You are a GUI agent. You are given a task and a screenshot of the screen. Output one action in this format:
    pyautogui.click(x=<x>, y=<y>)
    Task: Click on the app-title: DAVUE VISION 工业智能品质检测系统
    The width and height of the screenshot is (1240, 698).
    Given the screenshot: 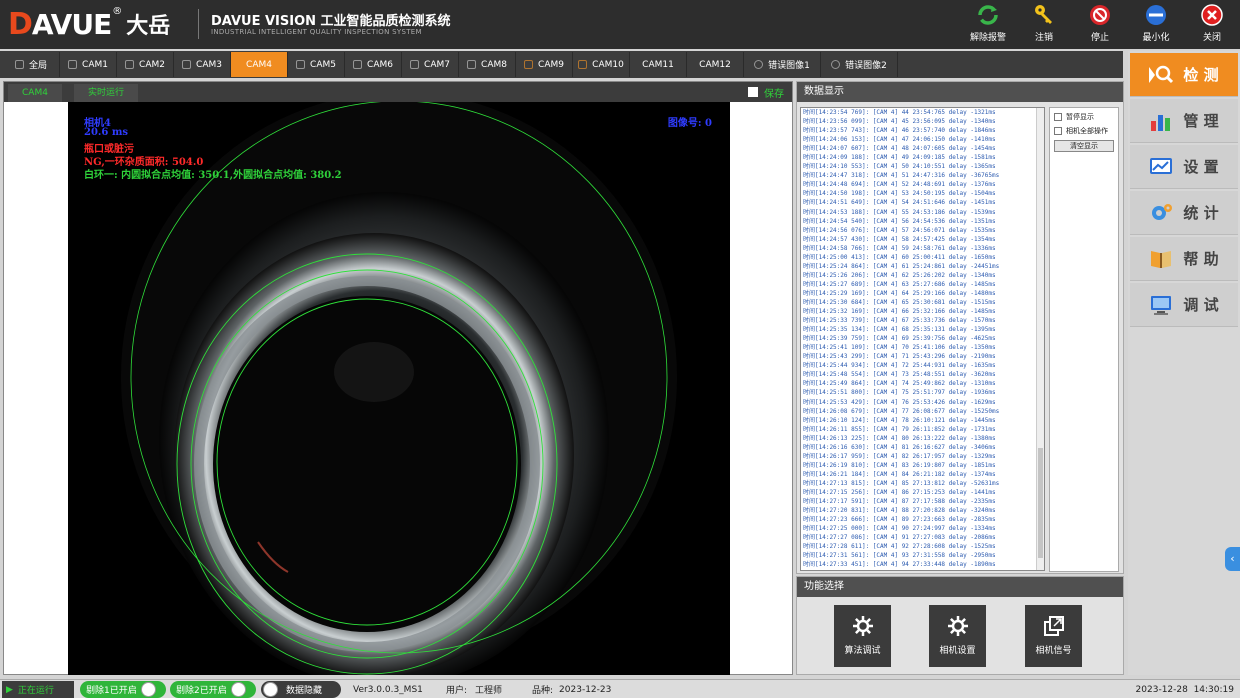 What is the action you would take?
    pyautogui.click(x=331, y=21)
    